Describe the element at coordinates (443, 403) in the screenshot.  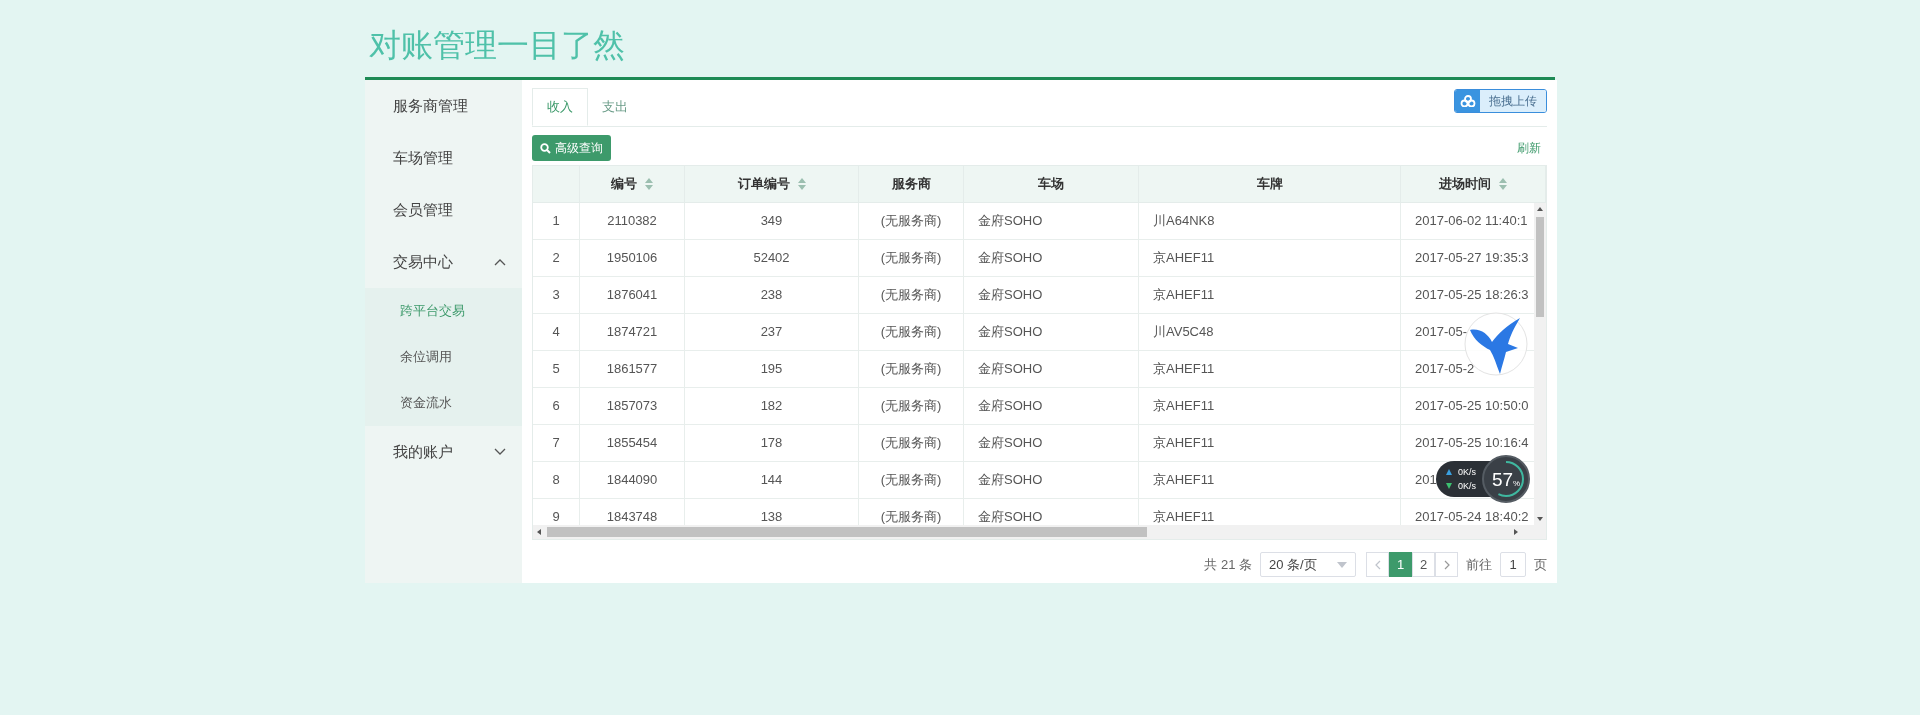
I see `submenu-item: 资金流水` at that location.